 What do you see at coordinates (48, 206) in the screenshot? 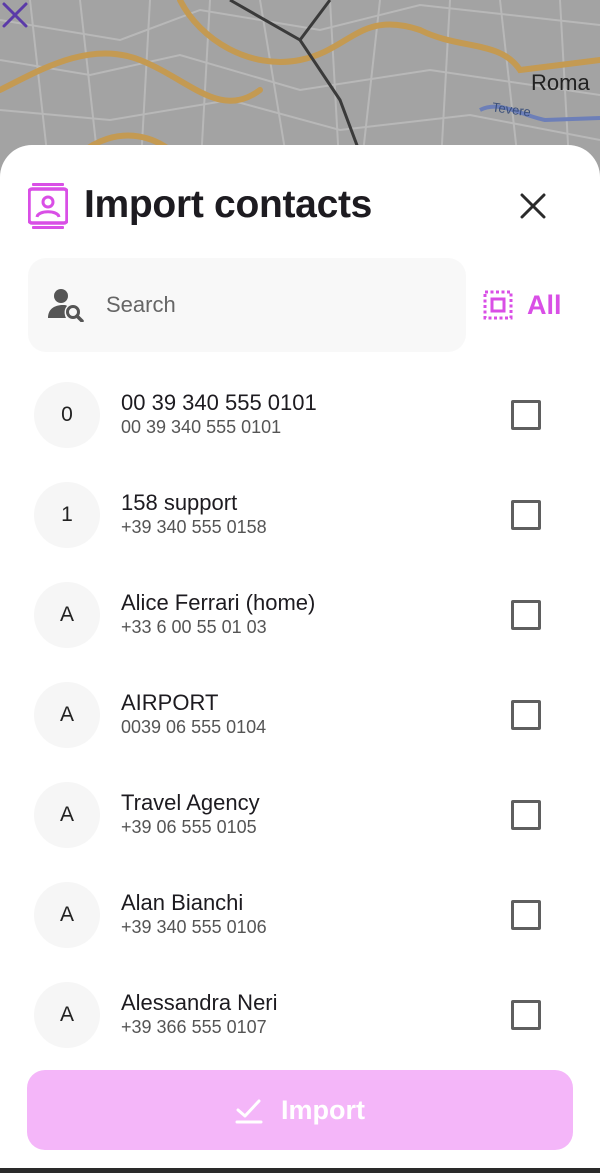
I see `contact-book-icon` at bounding box center [48, 206].